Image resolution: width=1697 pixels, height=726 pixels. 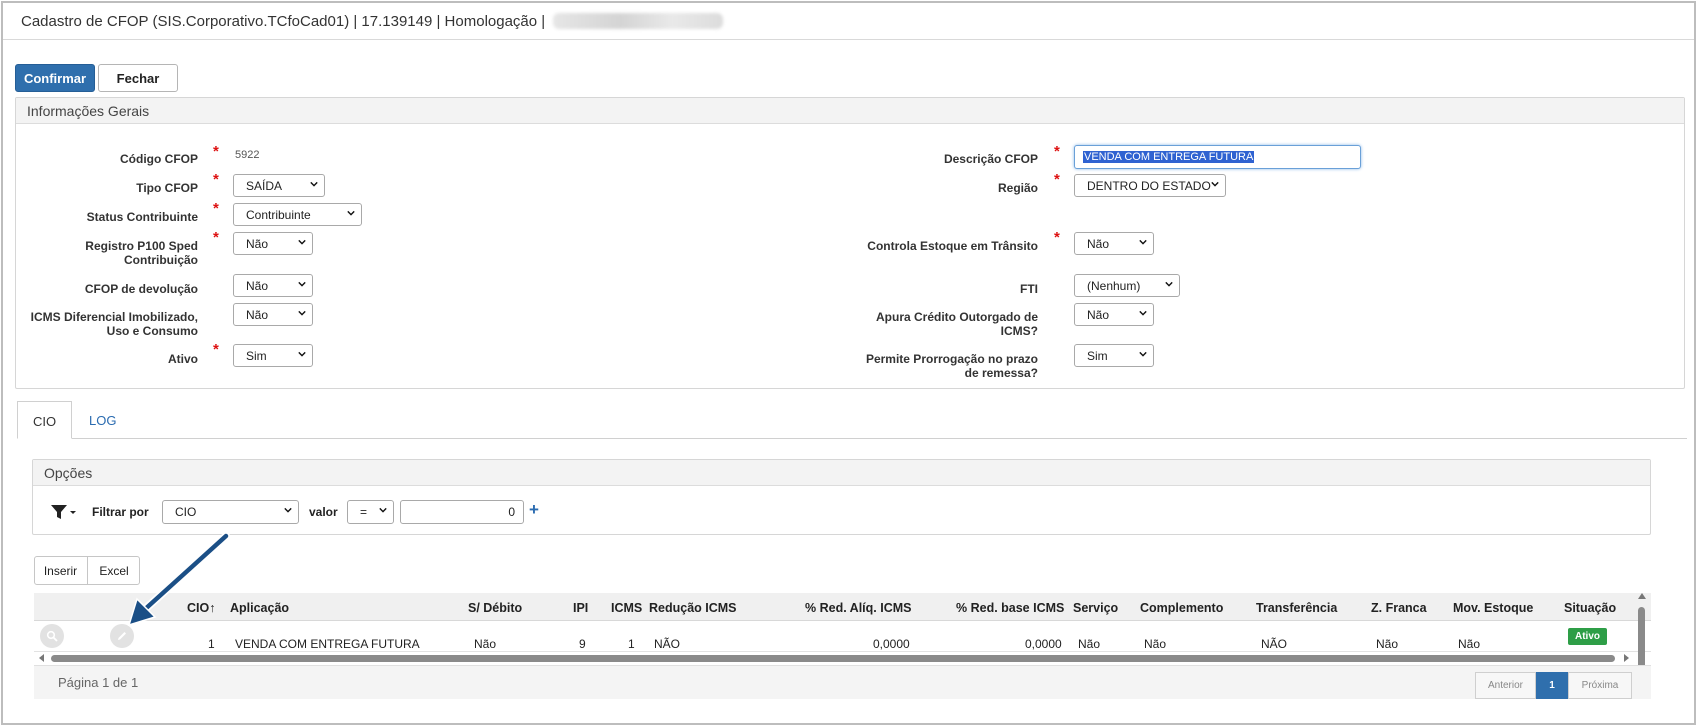 What do you see at coordinates (1469, 644) in the screenshot?
I see `cell-mov-estoque: Não` at bounding box center [1469, 644].